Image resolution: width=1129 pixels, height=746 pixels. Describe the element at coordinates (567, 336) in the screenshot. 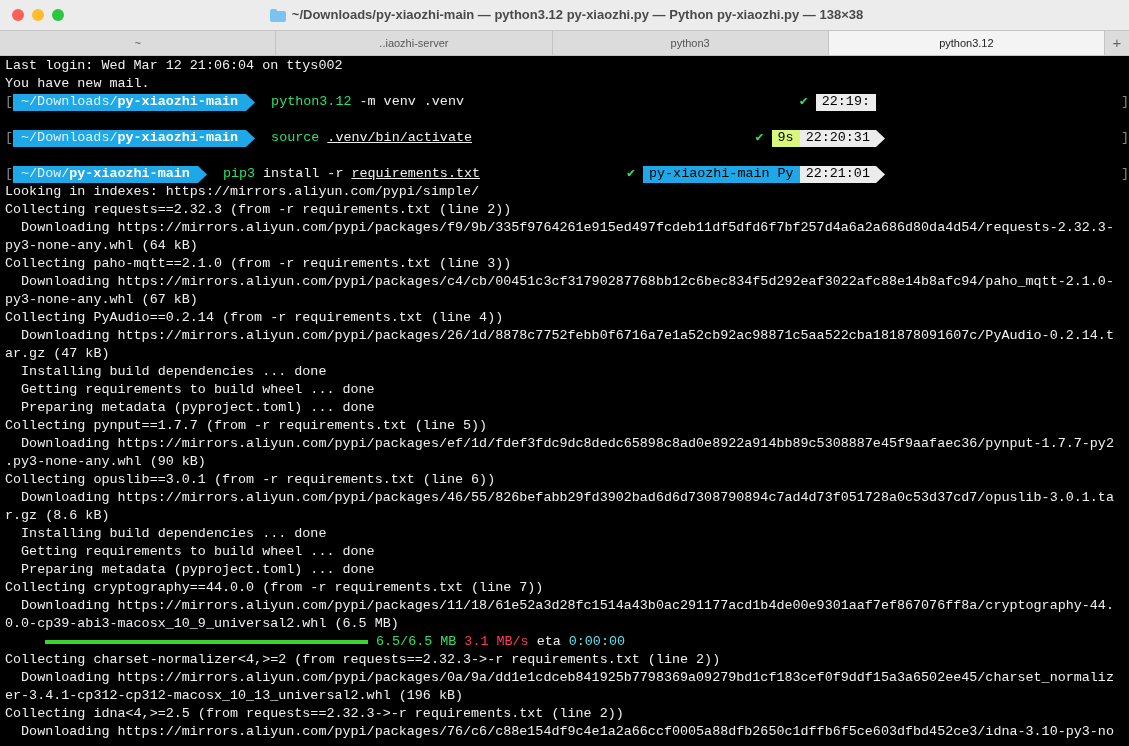

I see `output-line: Downloading https://mirrors.aliyun.com/pypi/packages/26/1d/8878c7752febb0f6716a7e1a52cb92ac98871c5aa522cba181878091607c/PyAudio-0.2.14.t` at that location.